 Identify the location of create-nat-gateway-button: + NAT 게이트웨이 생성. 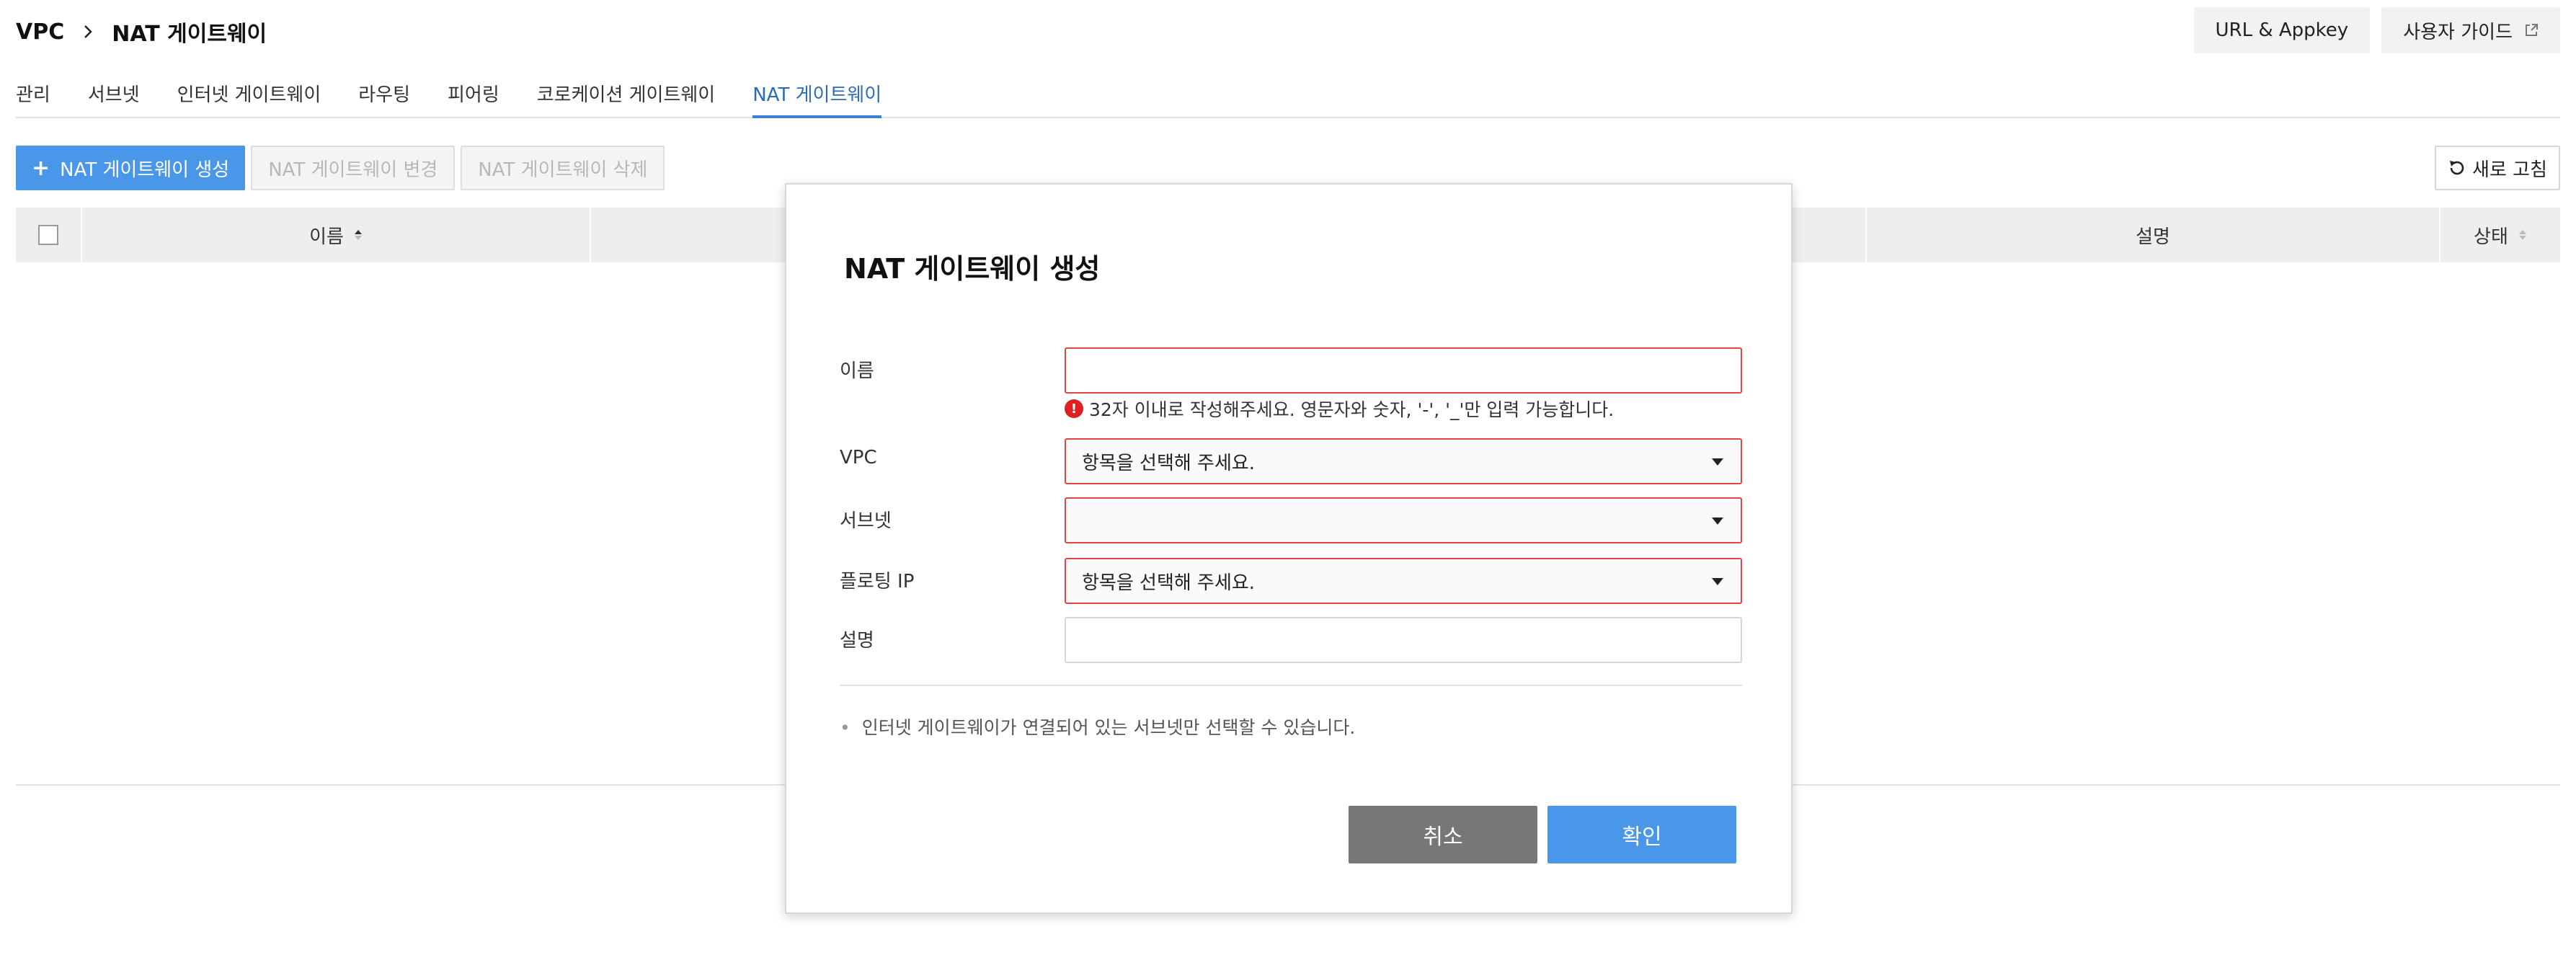
(131, 168).